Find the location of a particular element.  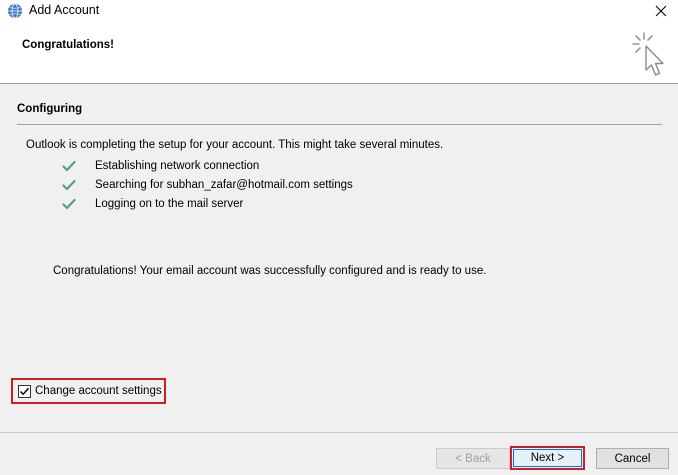

back-button: < Back is located at coordinates (473, 458).